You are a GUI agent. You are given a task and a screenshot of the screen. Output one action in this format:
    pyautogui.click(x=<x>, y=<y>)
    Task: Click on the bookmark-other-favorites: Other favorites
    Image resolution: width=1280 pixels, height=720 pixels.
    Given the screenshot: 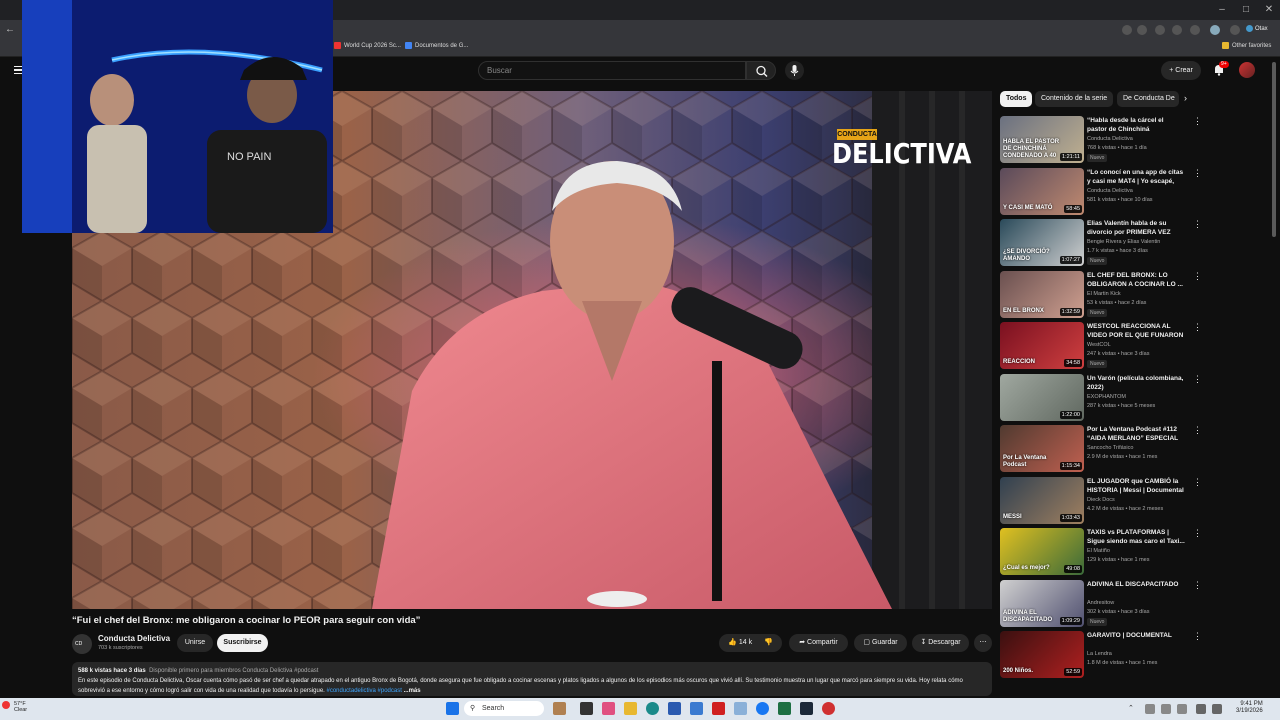 What is the action you would take?
    pyautogui.click(x=1246, y=45)
    